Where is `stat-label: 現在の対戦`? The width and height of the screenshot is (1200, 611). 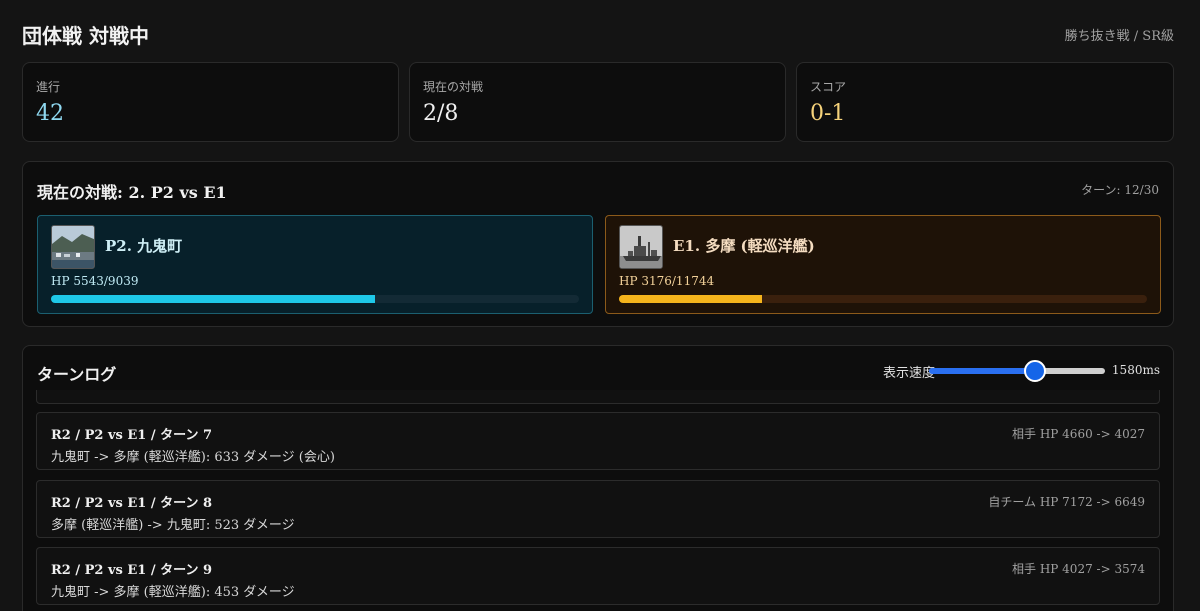 stat-label: 現在の対戦 is located at coordinates (453, 87).